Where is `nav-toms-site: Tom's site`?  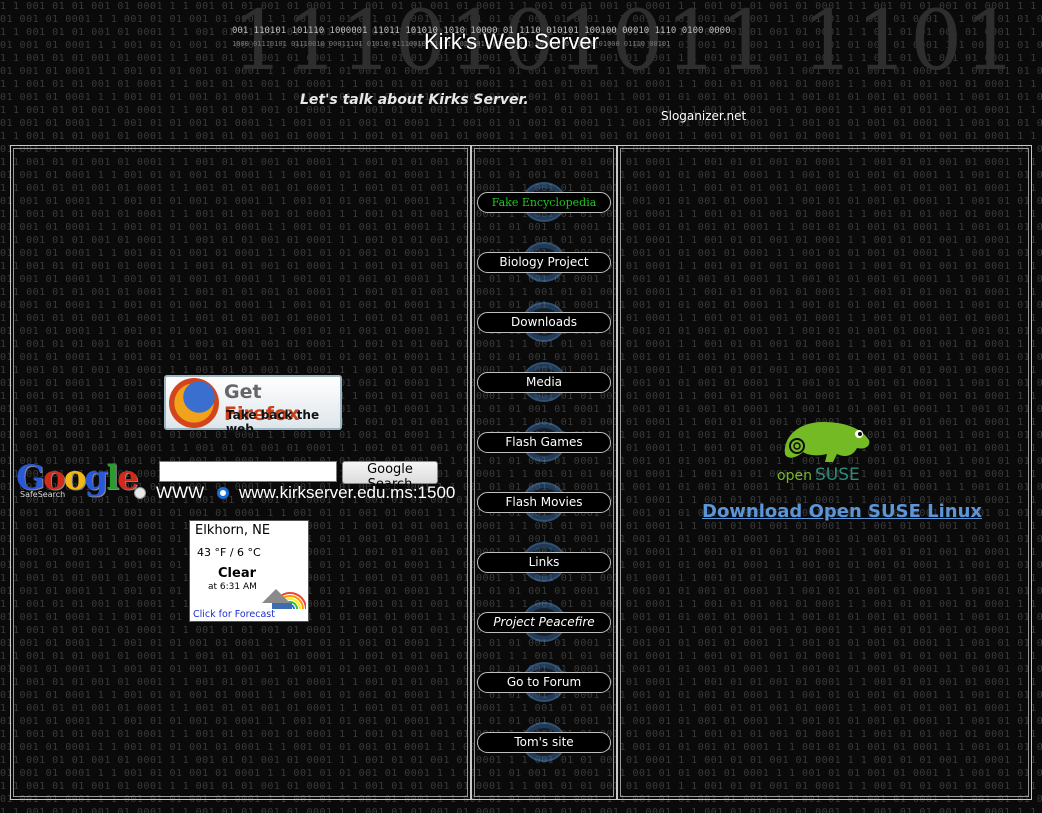
nav-toms-site: Tom's site is located at coordinates (544, 742).